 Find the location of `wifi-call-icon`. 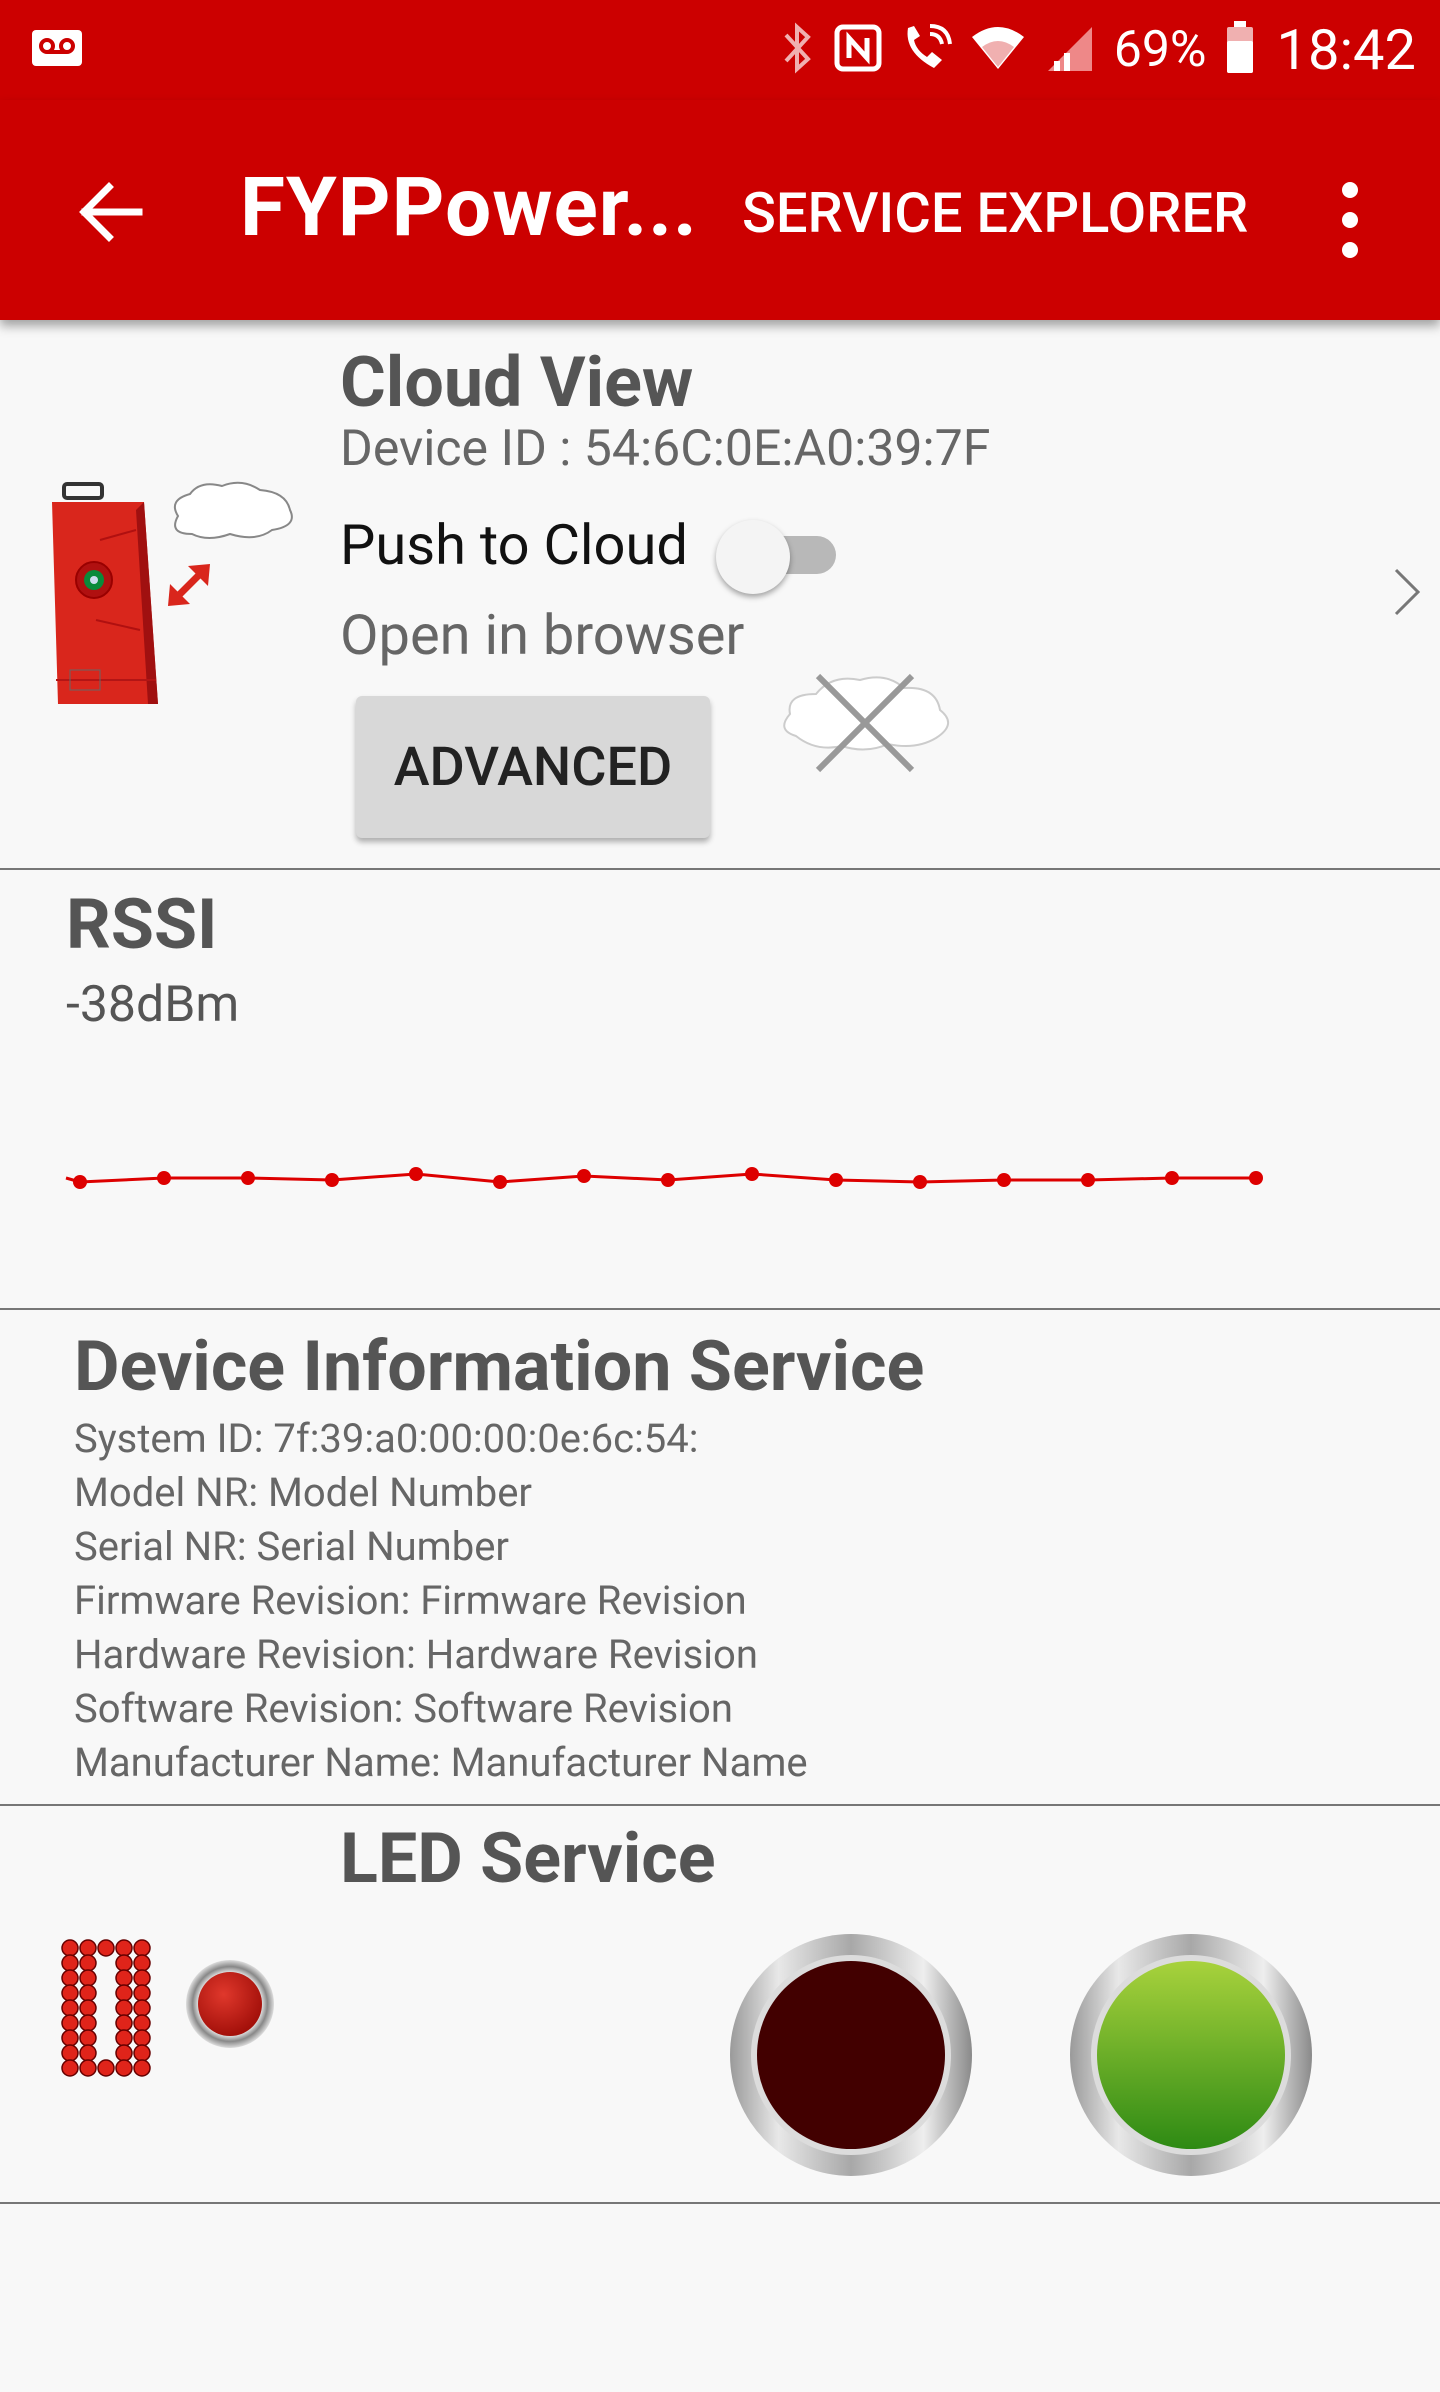

wifi-call-icon is located at coordinates (926, 50).